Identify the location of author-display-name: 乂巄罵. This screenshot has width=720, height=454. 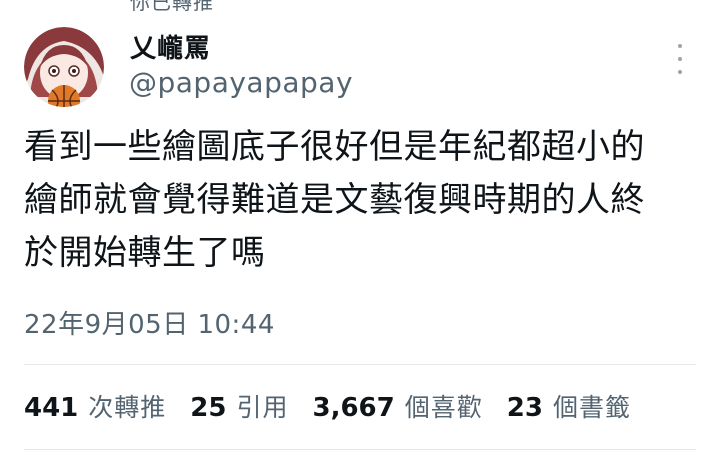
(170, 46).